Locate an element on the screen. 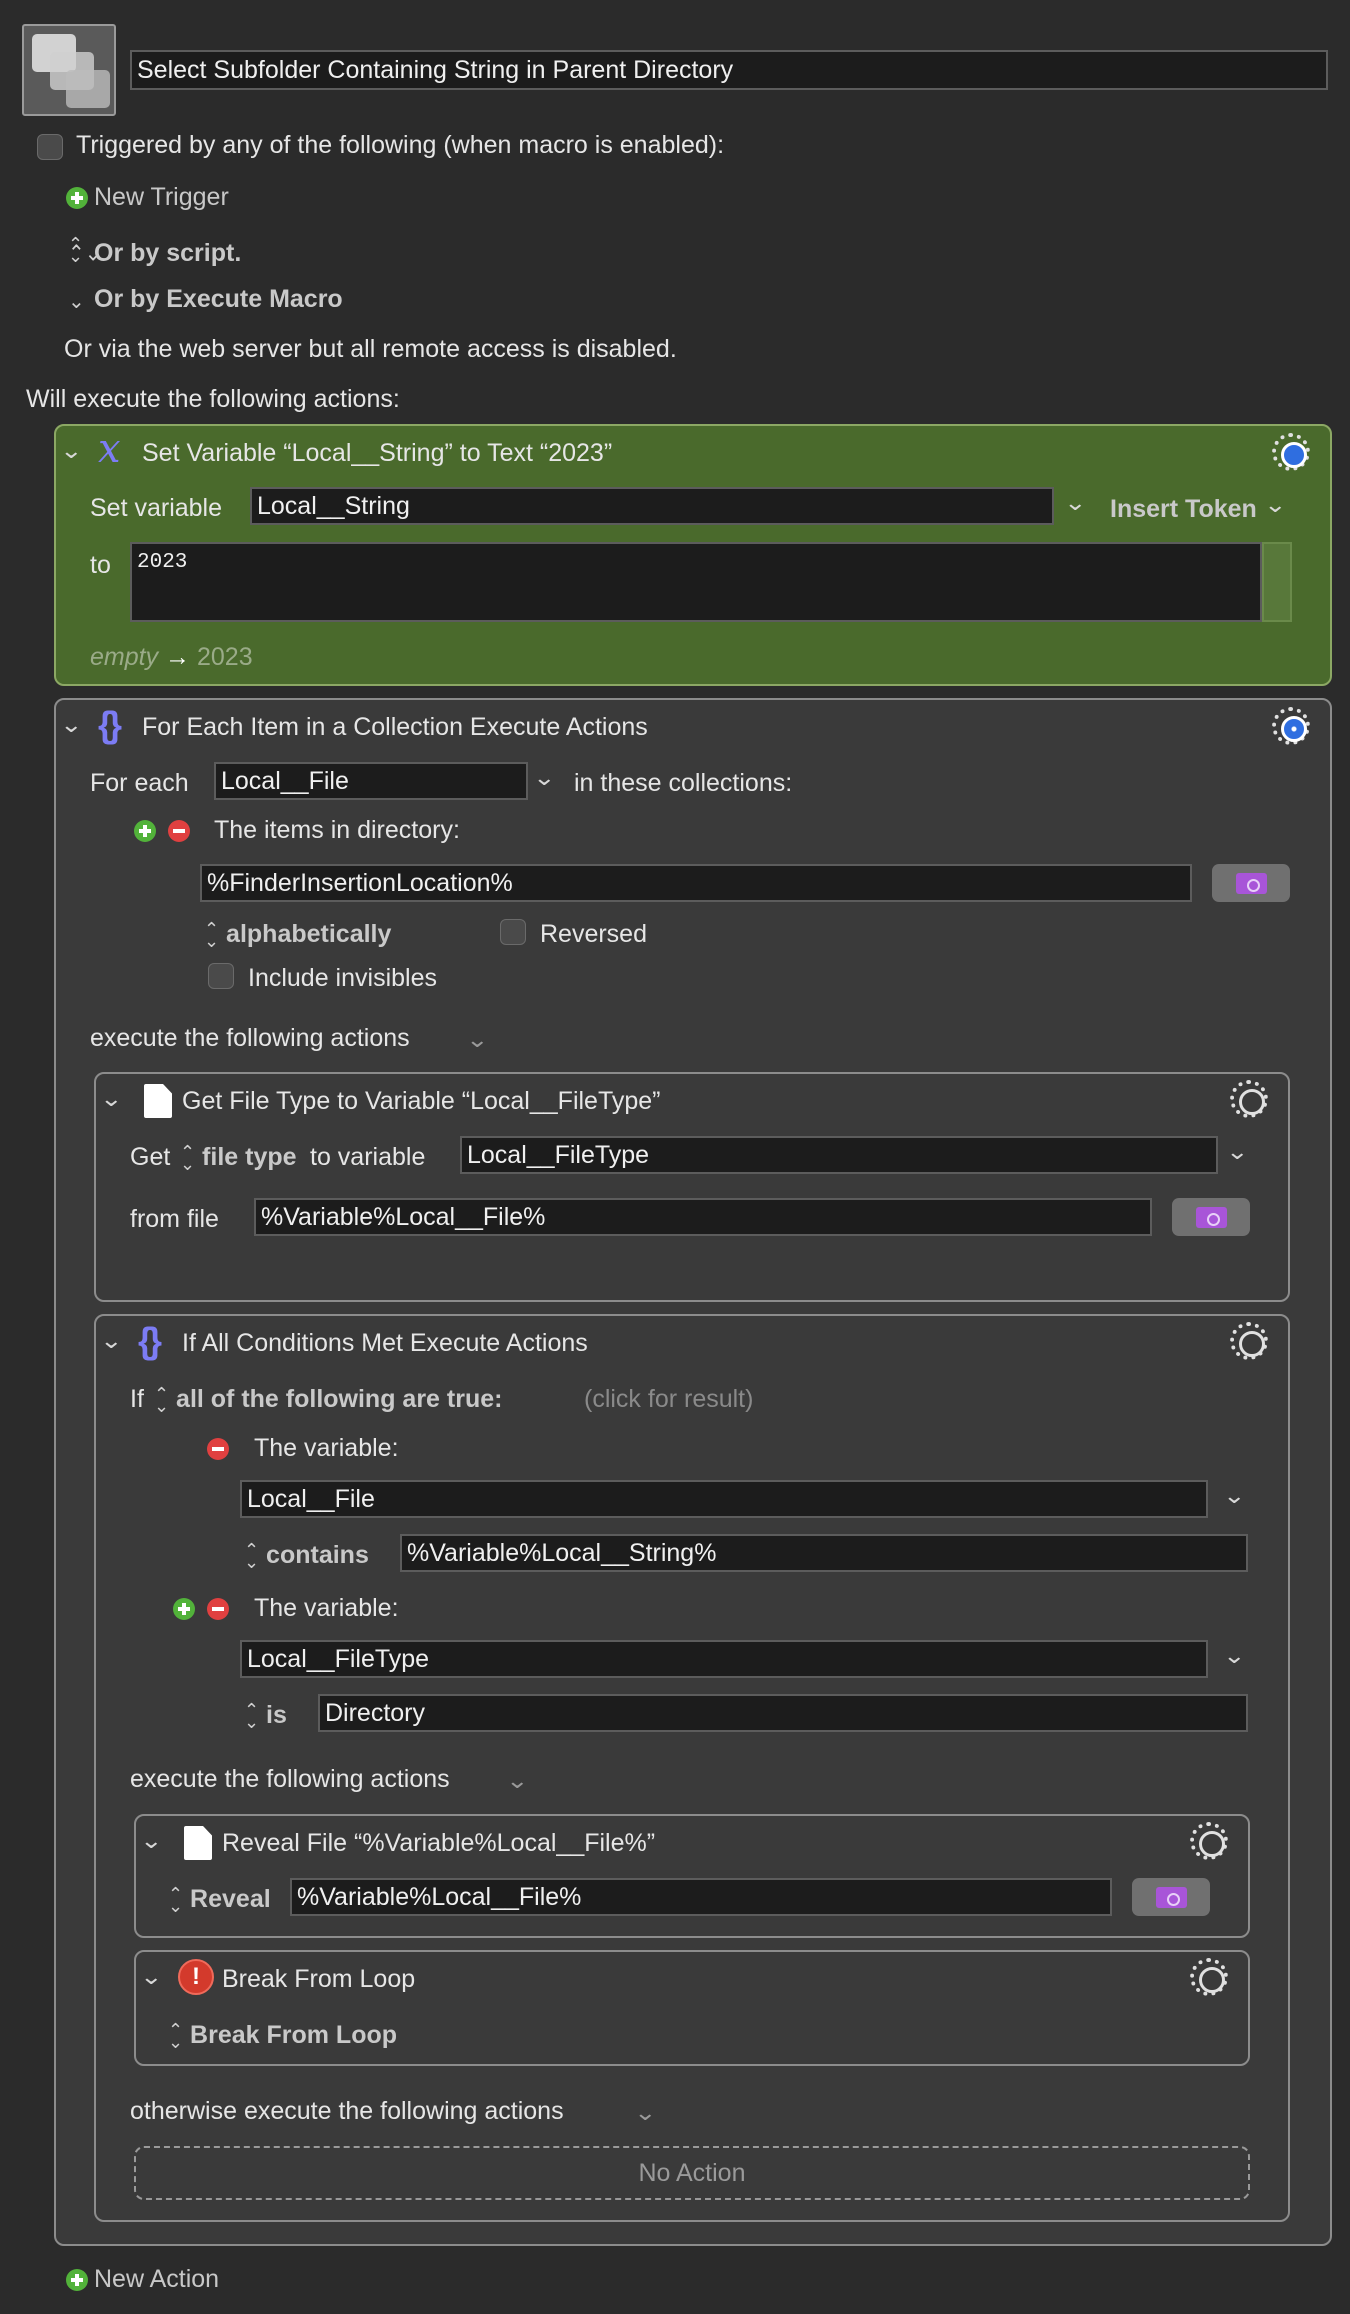  or-by-script-label: Or by script. is located at coordinates (167, 253).